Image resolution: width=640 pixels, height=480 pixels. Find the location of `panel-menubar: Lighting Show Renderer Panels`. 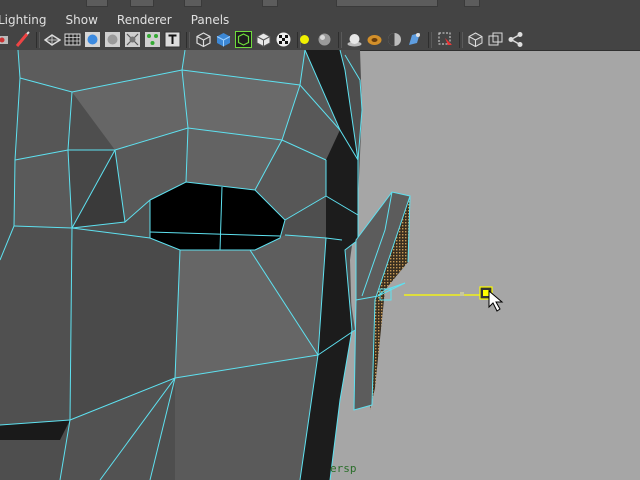

panel-menubar: Lighting Show Renderer Panels is located at coordinates (320, 19).